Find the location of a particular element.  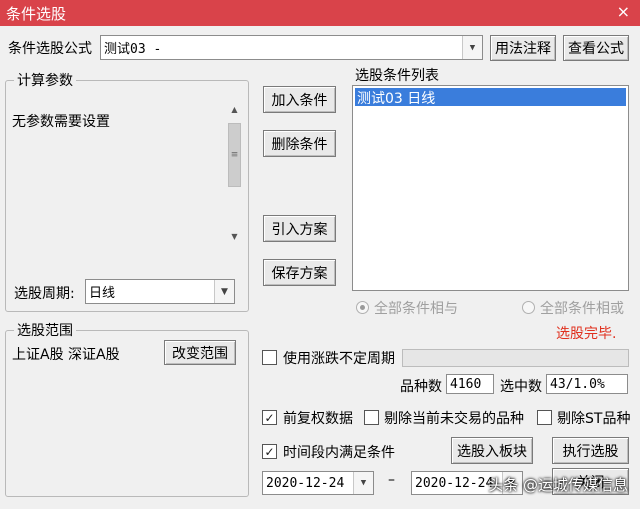

usage-notes-button: 用法注释 is located at coordinates (523, 48).